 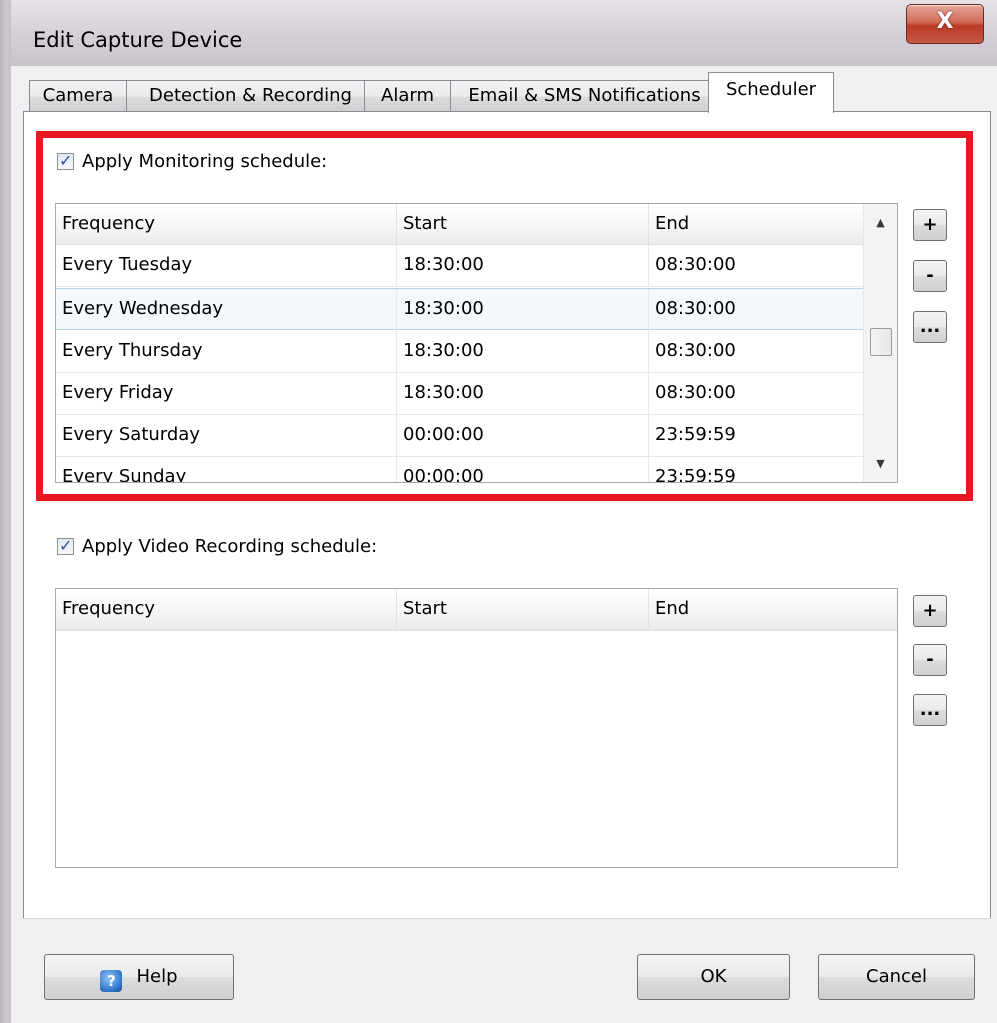 I want to click on window-border-left, so click(x=5, y=511).